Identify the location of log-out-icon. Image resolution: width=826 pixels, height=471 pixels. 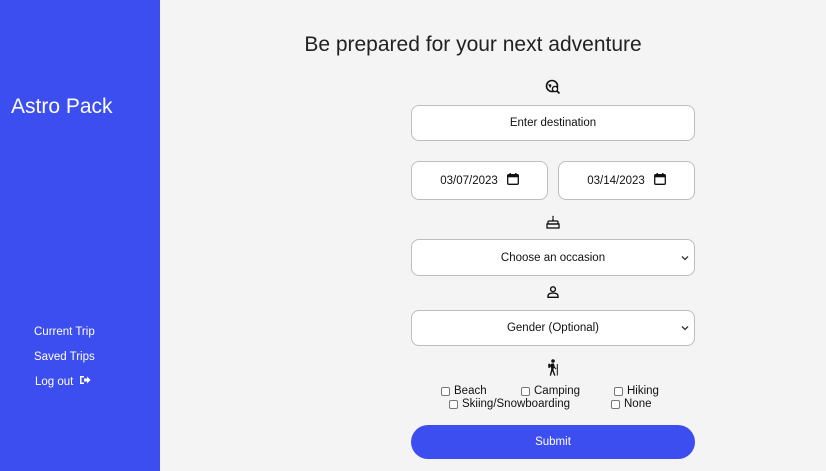
(85, 382).